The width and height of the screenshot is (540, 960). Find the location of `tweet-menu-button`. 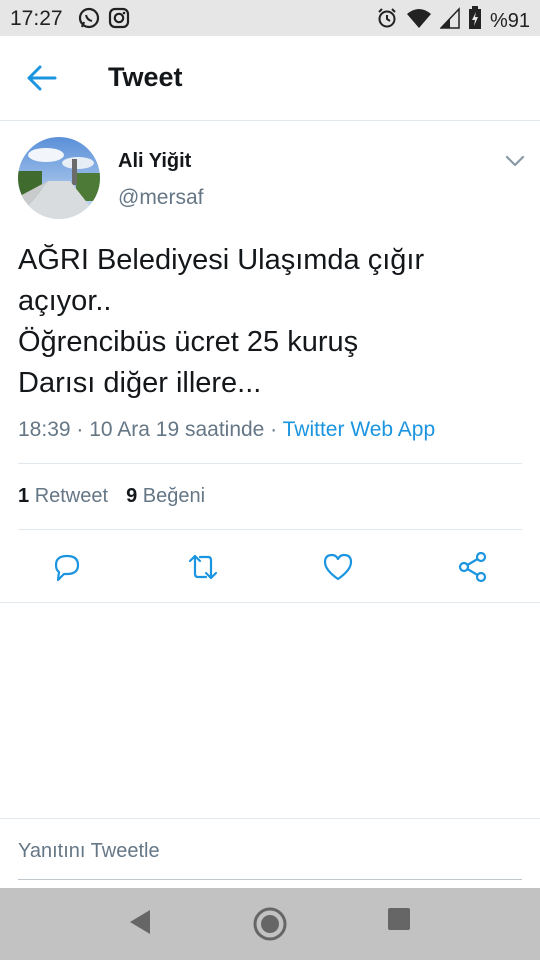

tweet-menu-button is located at coordinates (515, 161).